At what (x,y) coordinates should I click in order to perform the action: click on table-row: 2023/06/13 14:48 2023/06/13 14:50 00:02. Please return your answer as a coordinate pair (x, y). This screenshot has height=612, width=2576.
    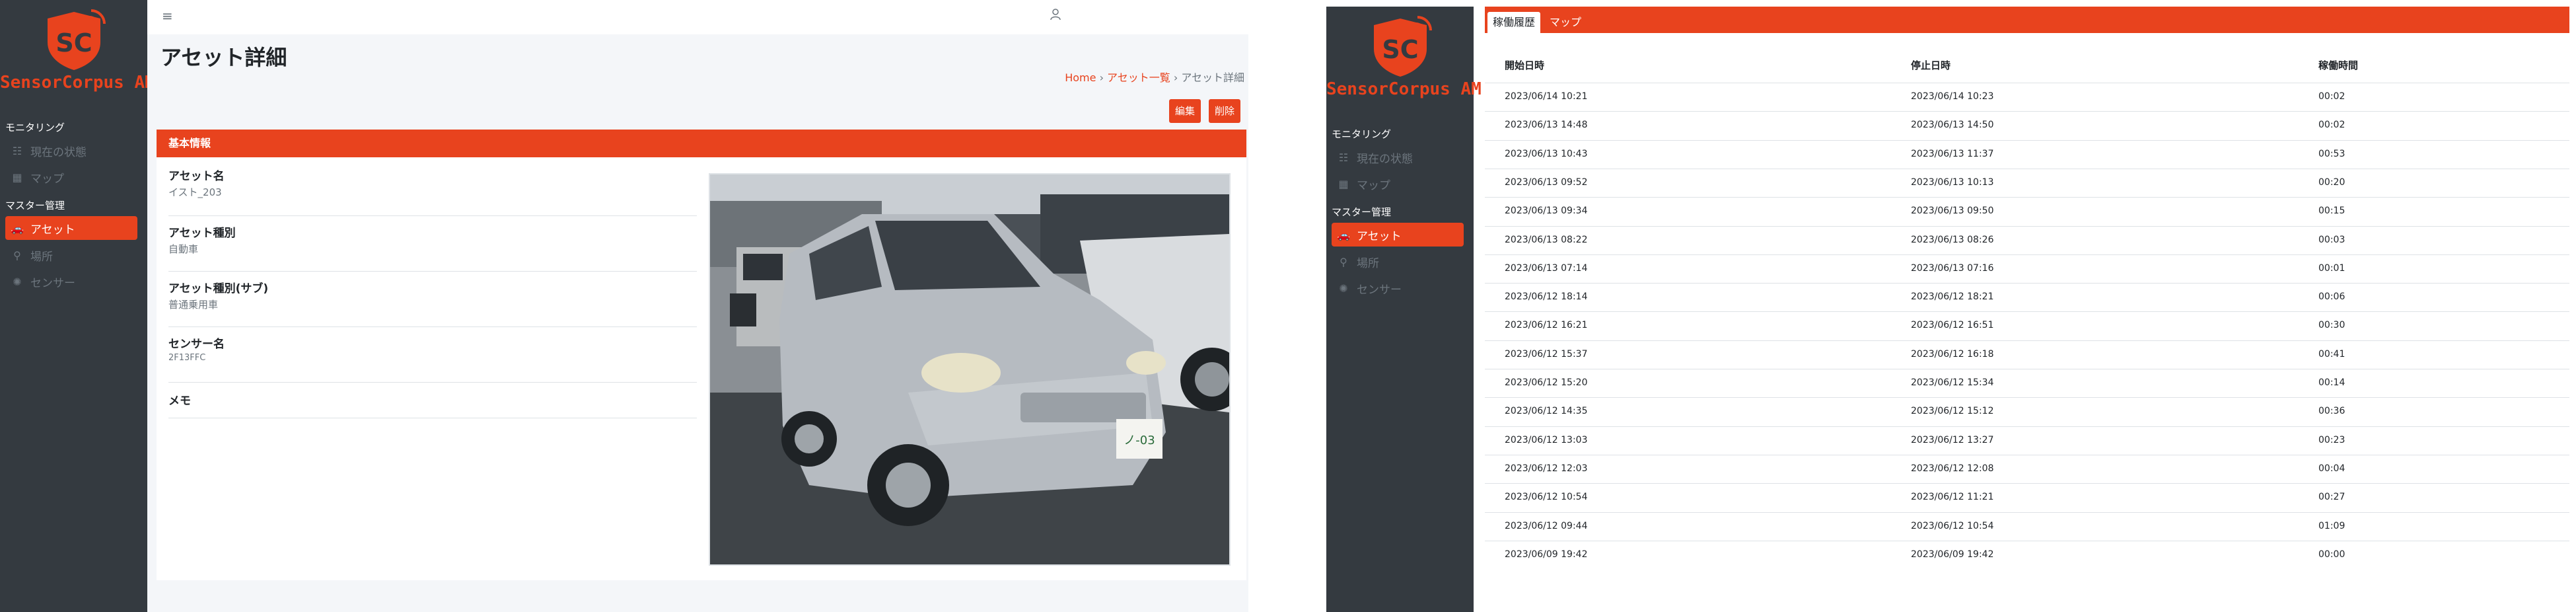
    Looking at the image, I should click on (2027, 124).